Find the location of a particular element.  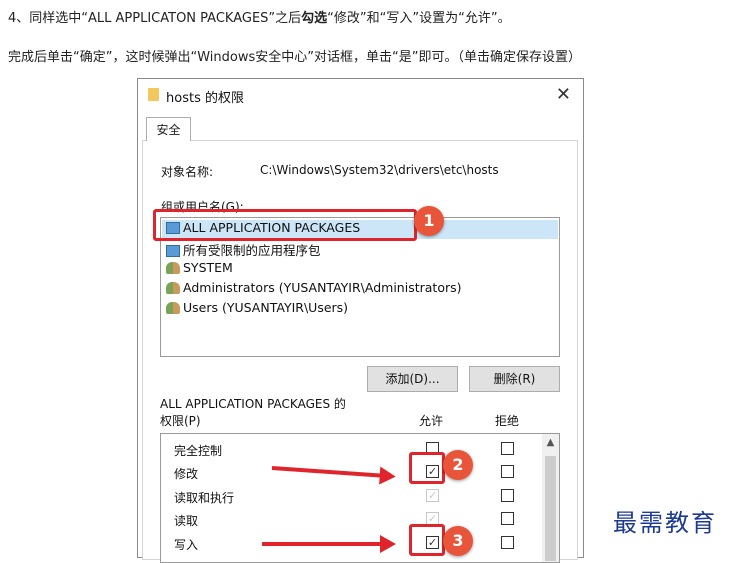

scrollbar-thumb is located at coordinates (550, 508).